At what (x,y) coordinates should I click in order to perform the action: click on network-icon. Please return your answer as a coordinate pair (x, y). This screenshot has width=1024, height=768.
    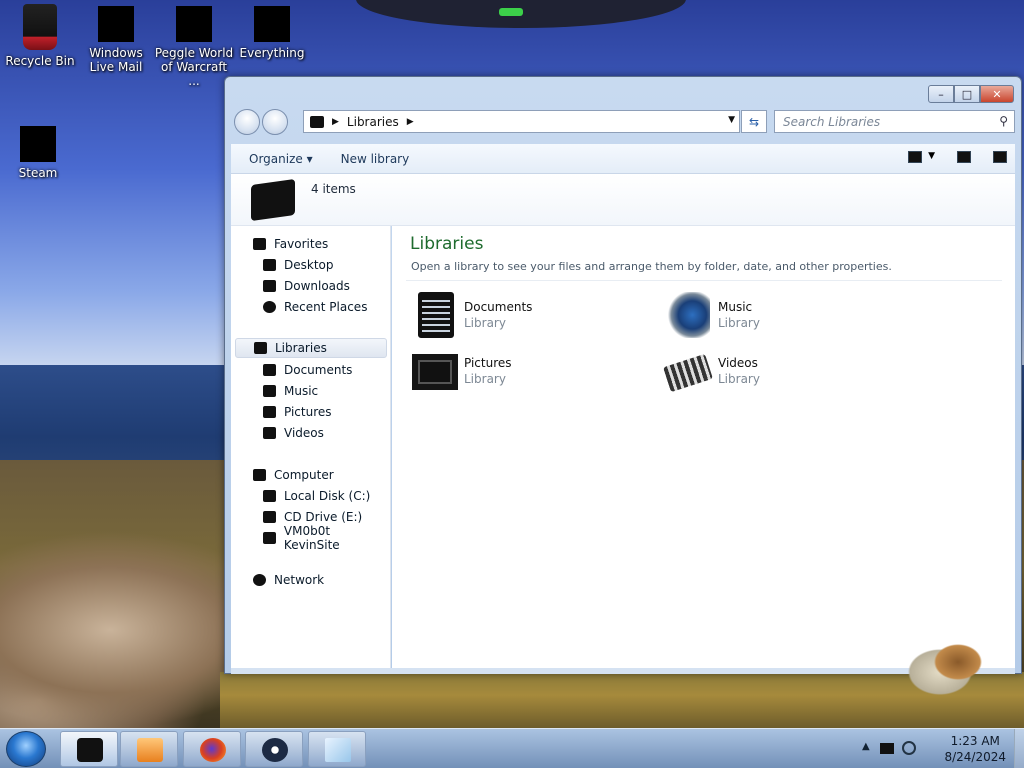
    Looking at the image, I should click on (259, 580).